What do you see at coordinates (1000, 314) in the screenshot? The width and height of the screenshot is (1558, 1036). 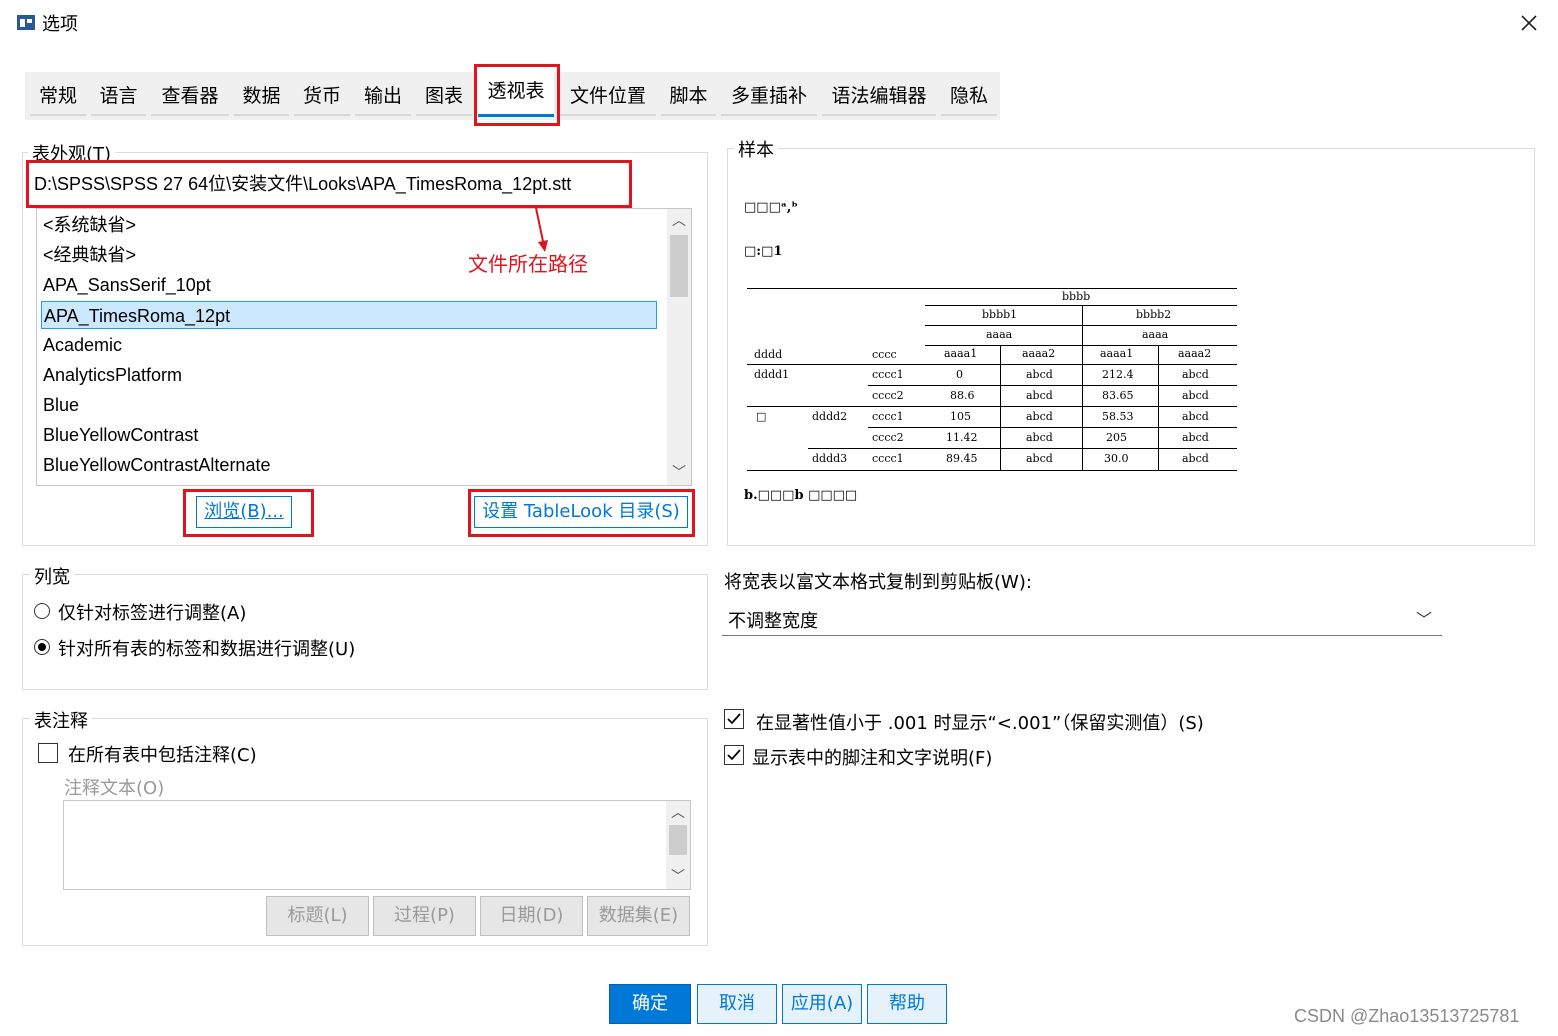 I see `sample-header-bbbb1: bbbb1` at bounding box center [1000, 314].